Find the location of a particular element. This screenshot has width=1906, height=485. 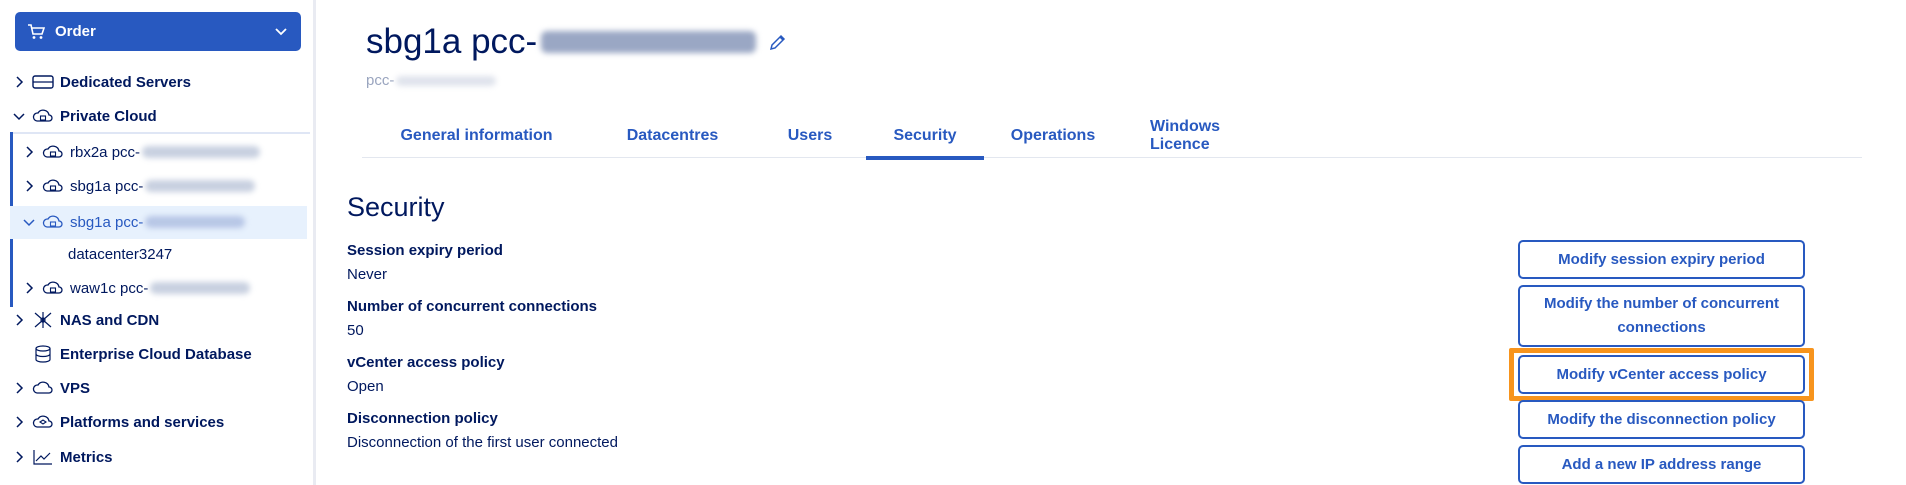

sidebar-item-private-cloud: Private Cloud is located at coordinates (84, 116).